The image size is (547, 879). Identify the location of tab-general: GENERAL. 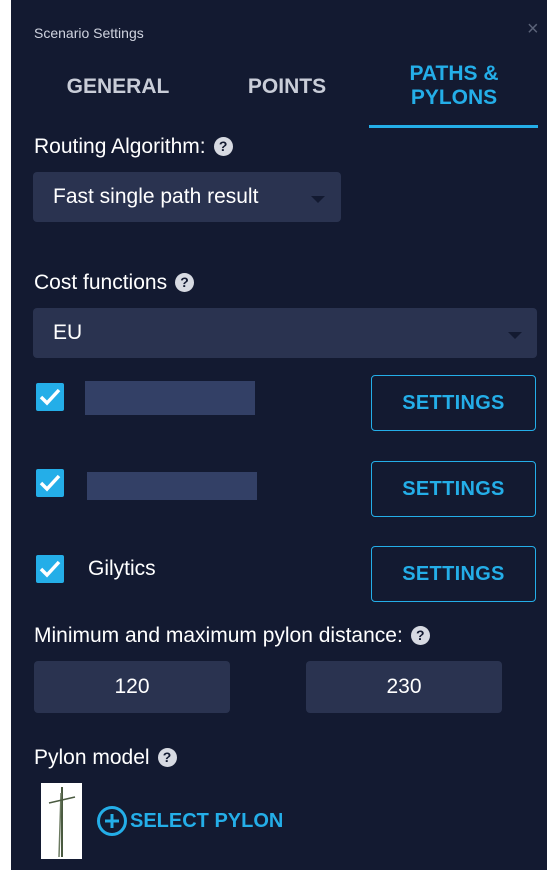
(118, 87).